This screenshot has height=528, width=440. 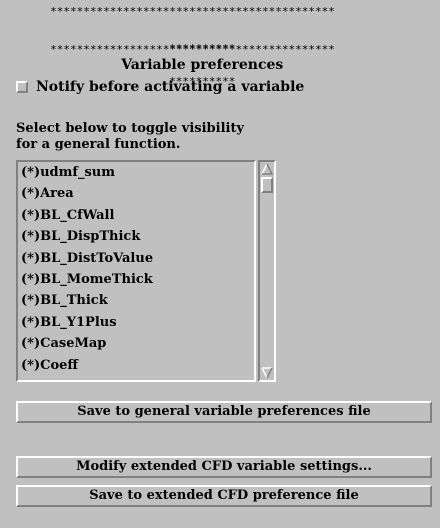 What do you see at coordinates (136, 300) in the screenshot?
I see `list-item: (*)BL_Thick` at bounding box center [136, 300].